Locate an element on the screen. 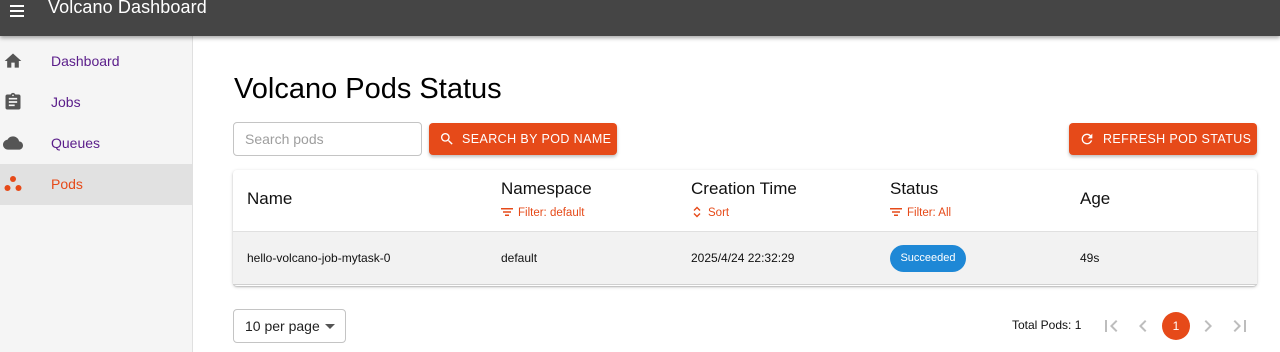  search-icon is located at coordinates (447, 139).